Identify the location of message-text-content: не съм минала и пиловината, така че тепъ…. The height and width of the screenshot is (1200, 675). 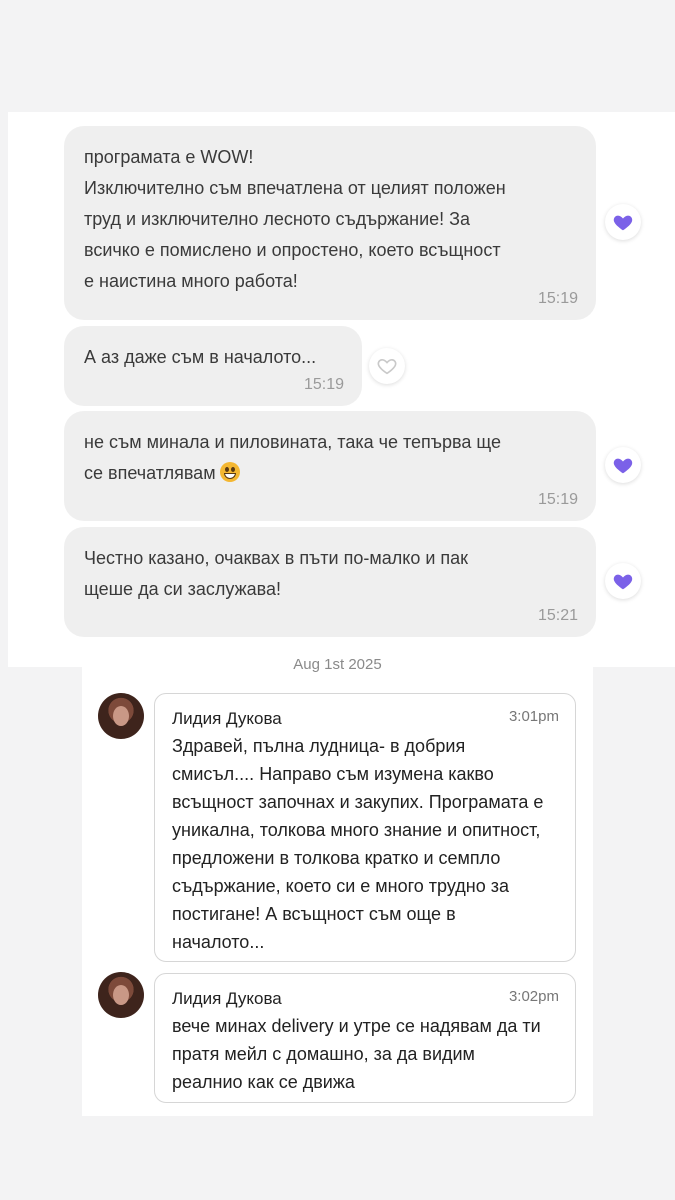
(293, 457).